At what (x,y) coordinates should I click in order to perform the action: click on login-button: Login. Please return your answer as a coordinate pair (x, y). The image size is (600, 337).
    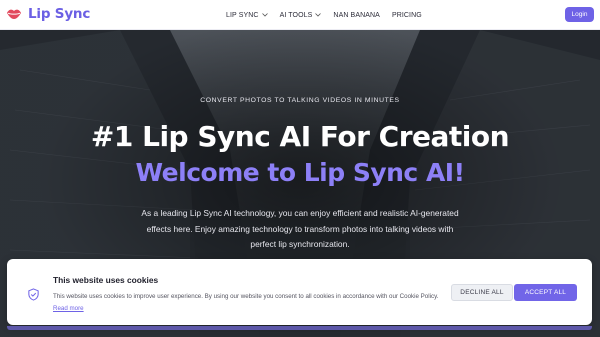
    Looking at the image, I should click on (579, 14).